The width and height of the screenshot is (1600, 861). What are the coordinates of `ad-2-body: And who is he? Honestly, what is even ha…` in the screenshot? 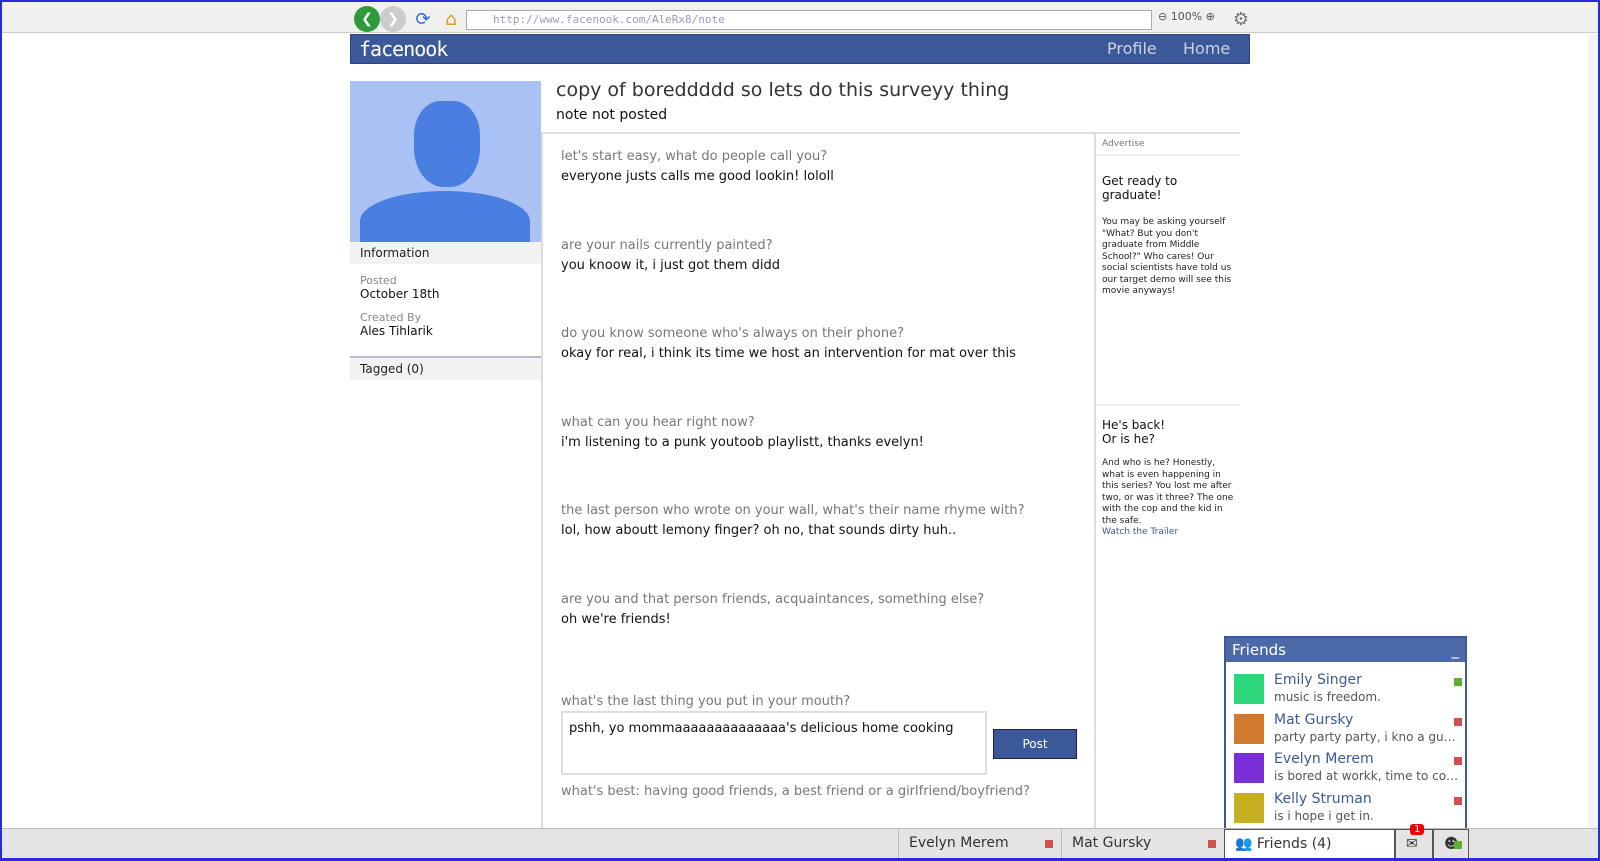 It's located at (1168, 492).